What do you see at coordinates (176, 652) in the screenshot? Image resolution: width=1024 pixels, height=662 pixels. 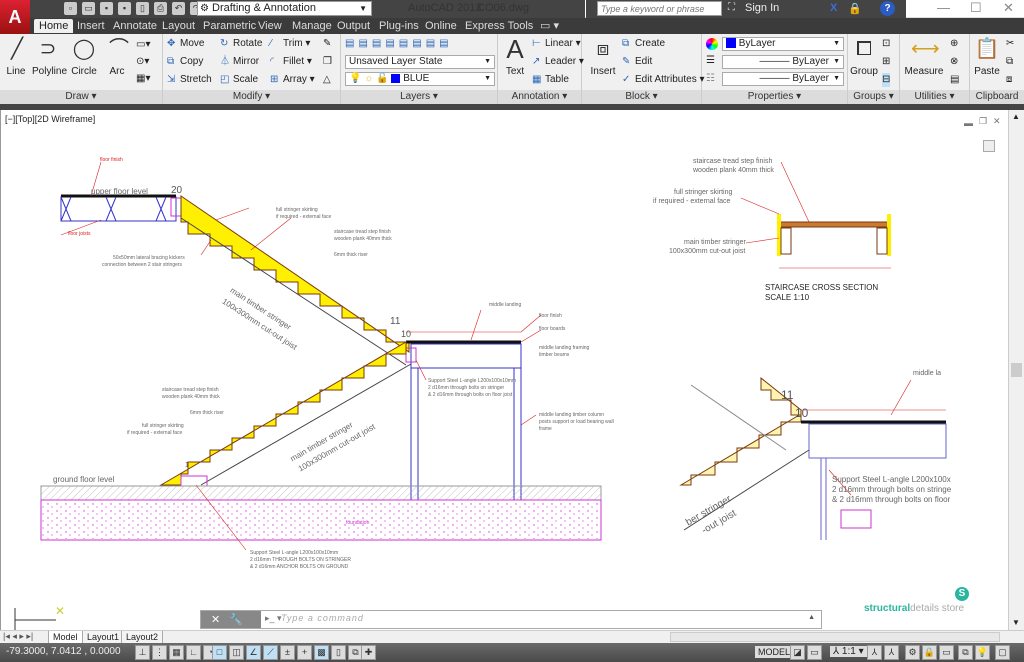 I see `grid-display-icon: ▦` at bounding box center [176, 652].